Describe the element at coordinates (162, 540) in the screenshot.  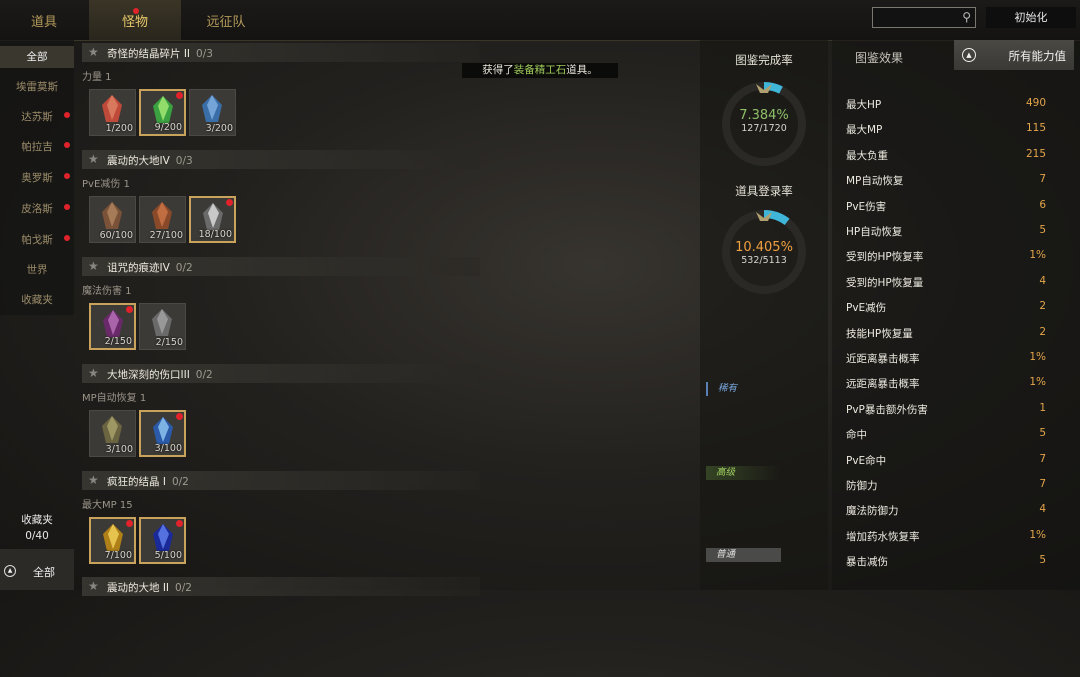
I see `collection-item-slot: 5/100` at that location.